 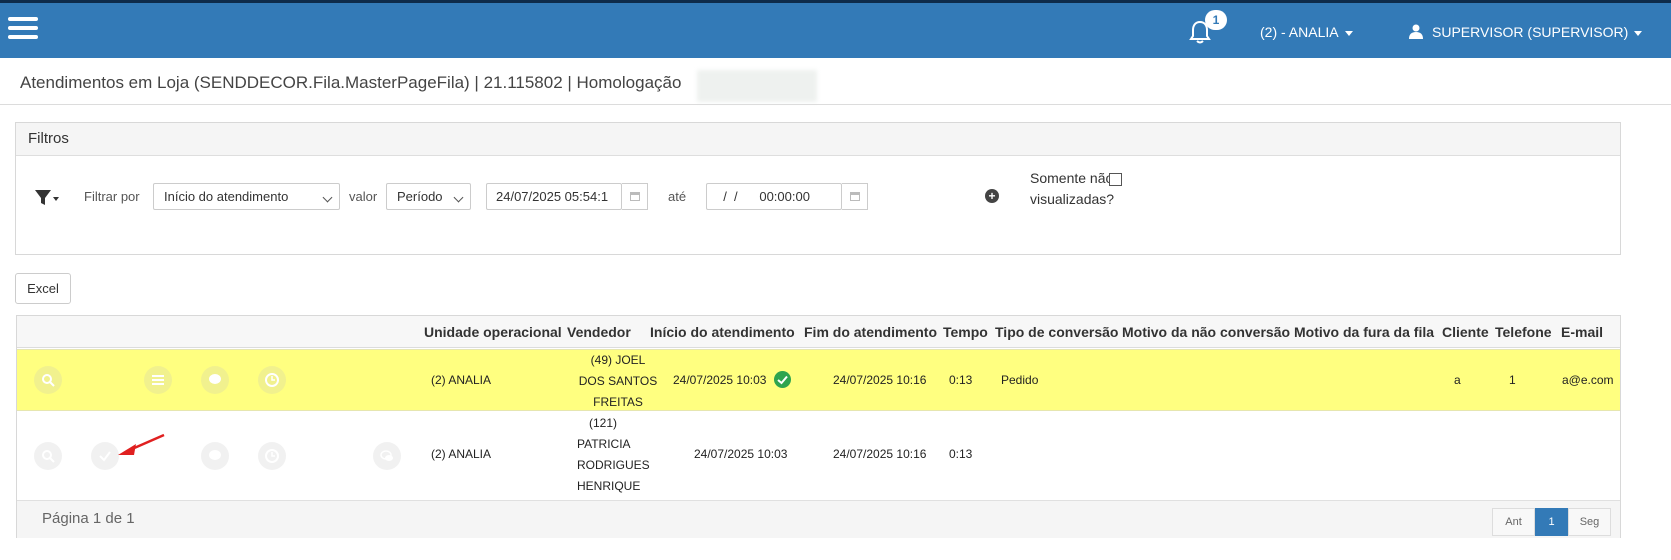 I want to click on unit-menu: (2) - ANALIA, so click(x=1306, y=32).